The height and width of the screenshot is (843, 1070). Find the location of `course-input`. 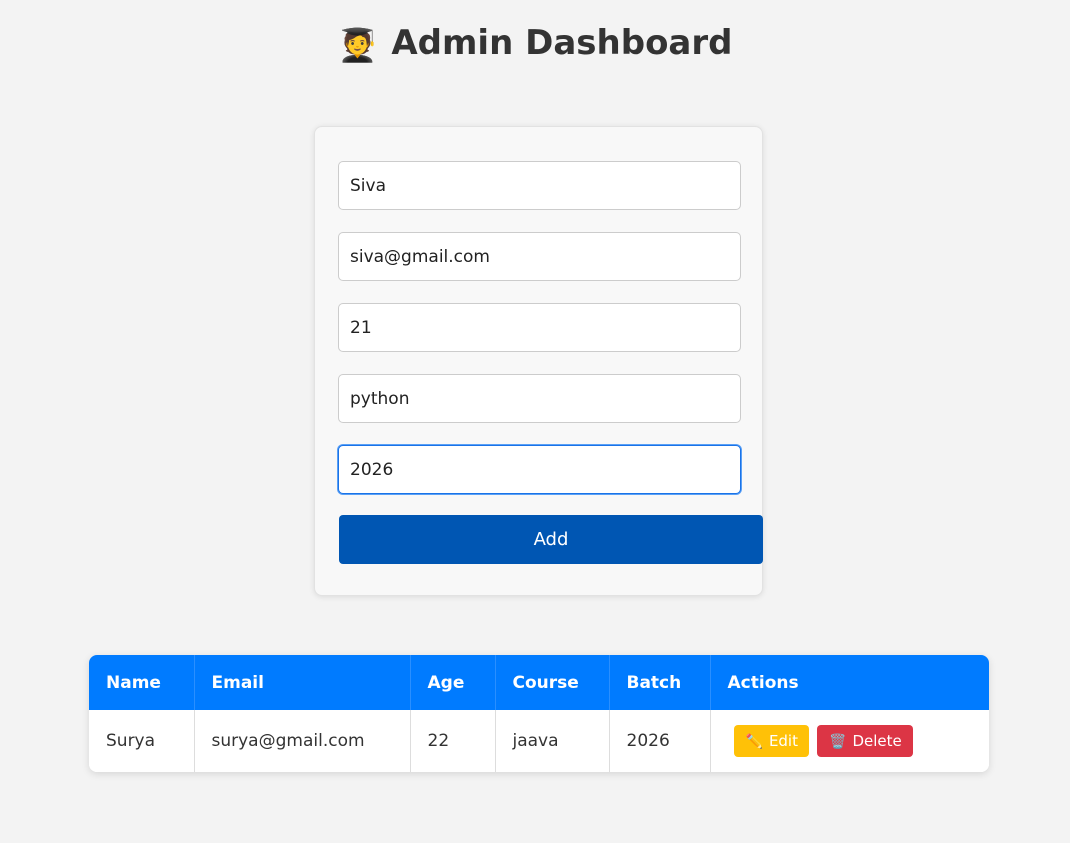

course-input is located at coordinates (539, 398).